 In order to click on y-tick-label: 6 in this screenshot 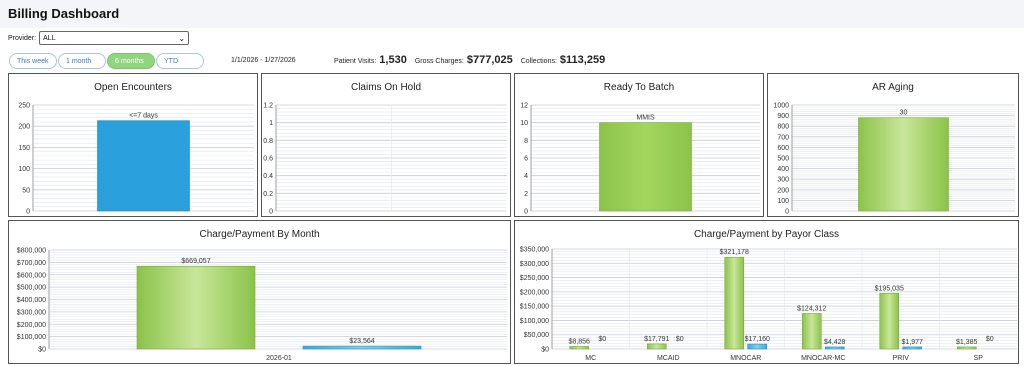, I will do `click(526, 159)`.